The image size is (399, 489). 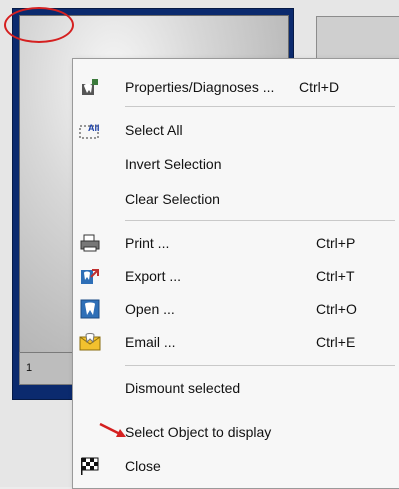 I want to click on email-icon, so click(x=90, y=342).